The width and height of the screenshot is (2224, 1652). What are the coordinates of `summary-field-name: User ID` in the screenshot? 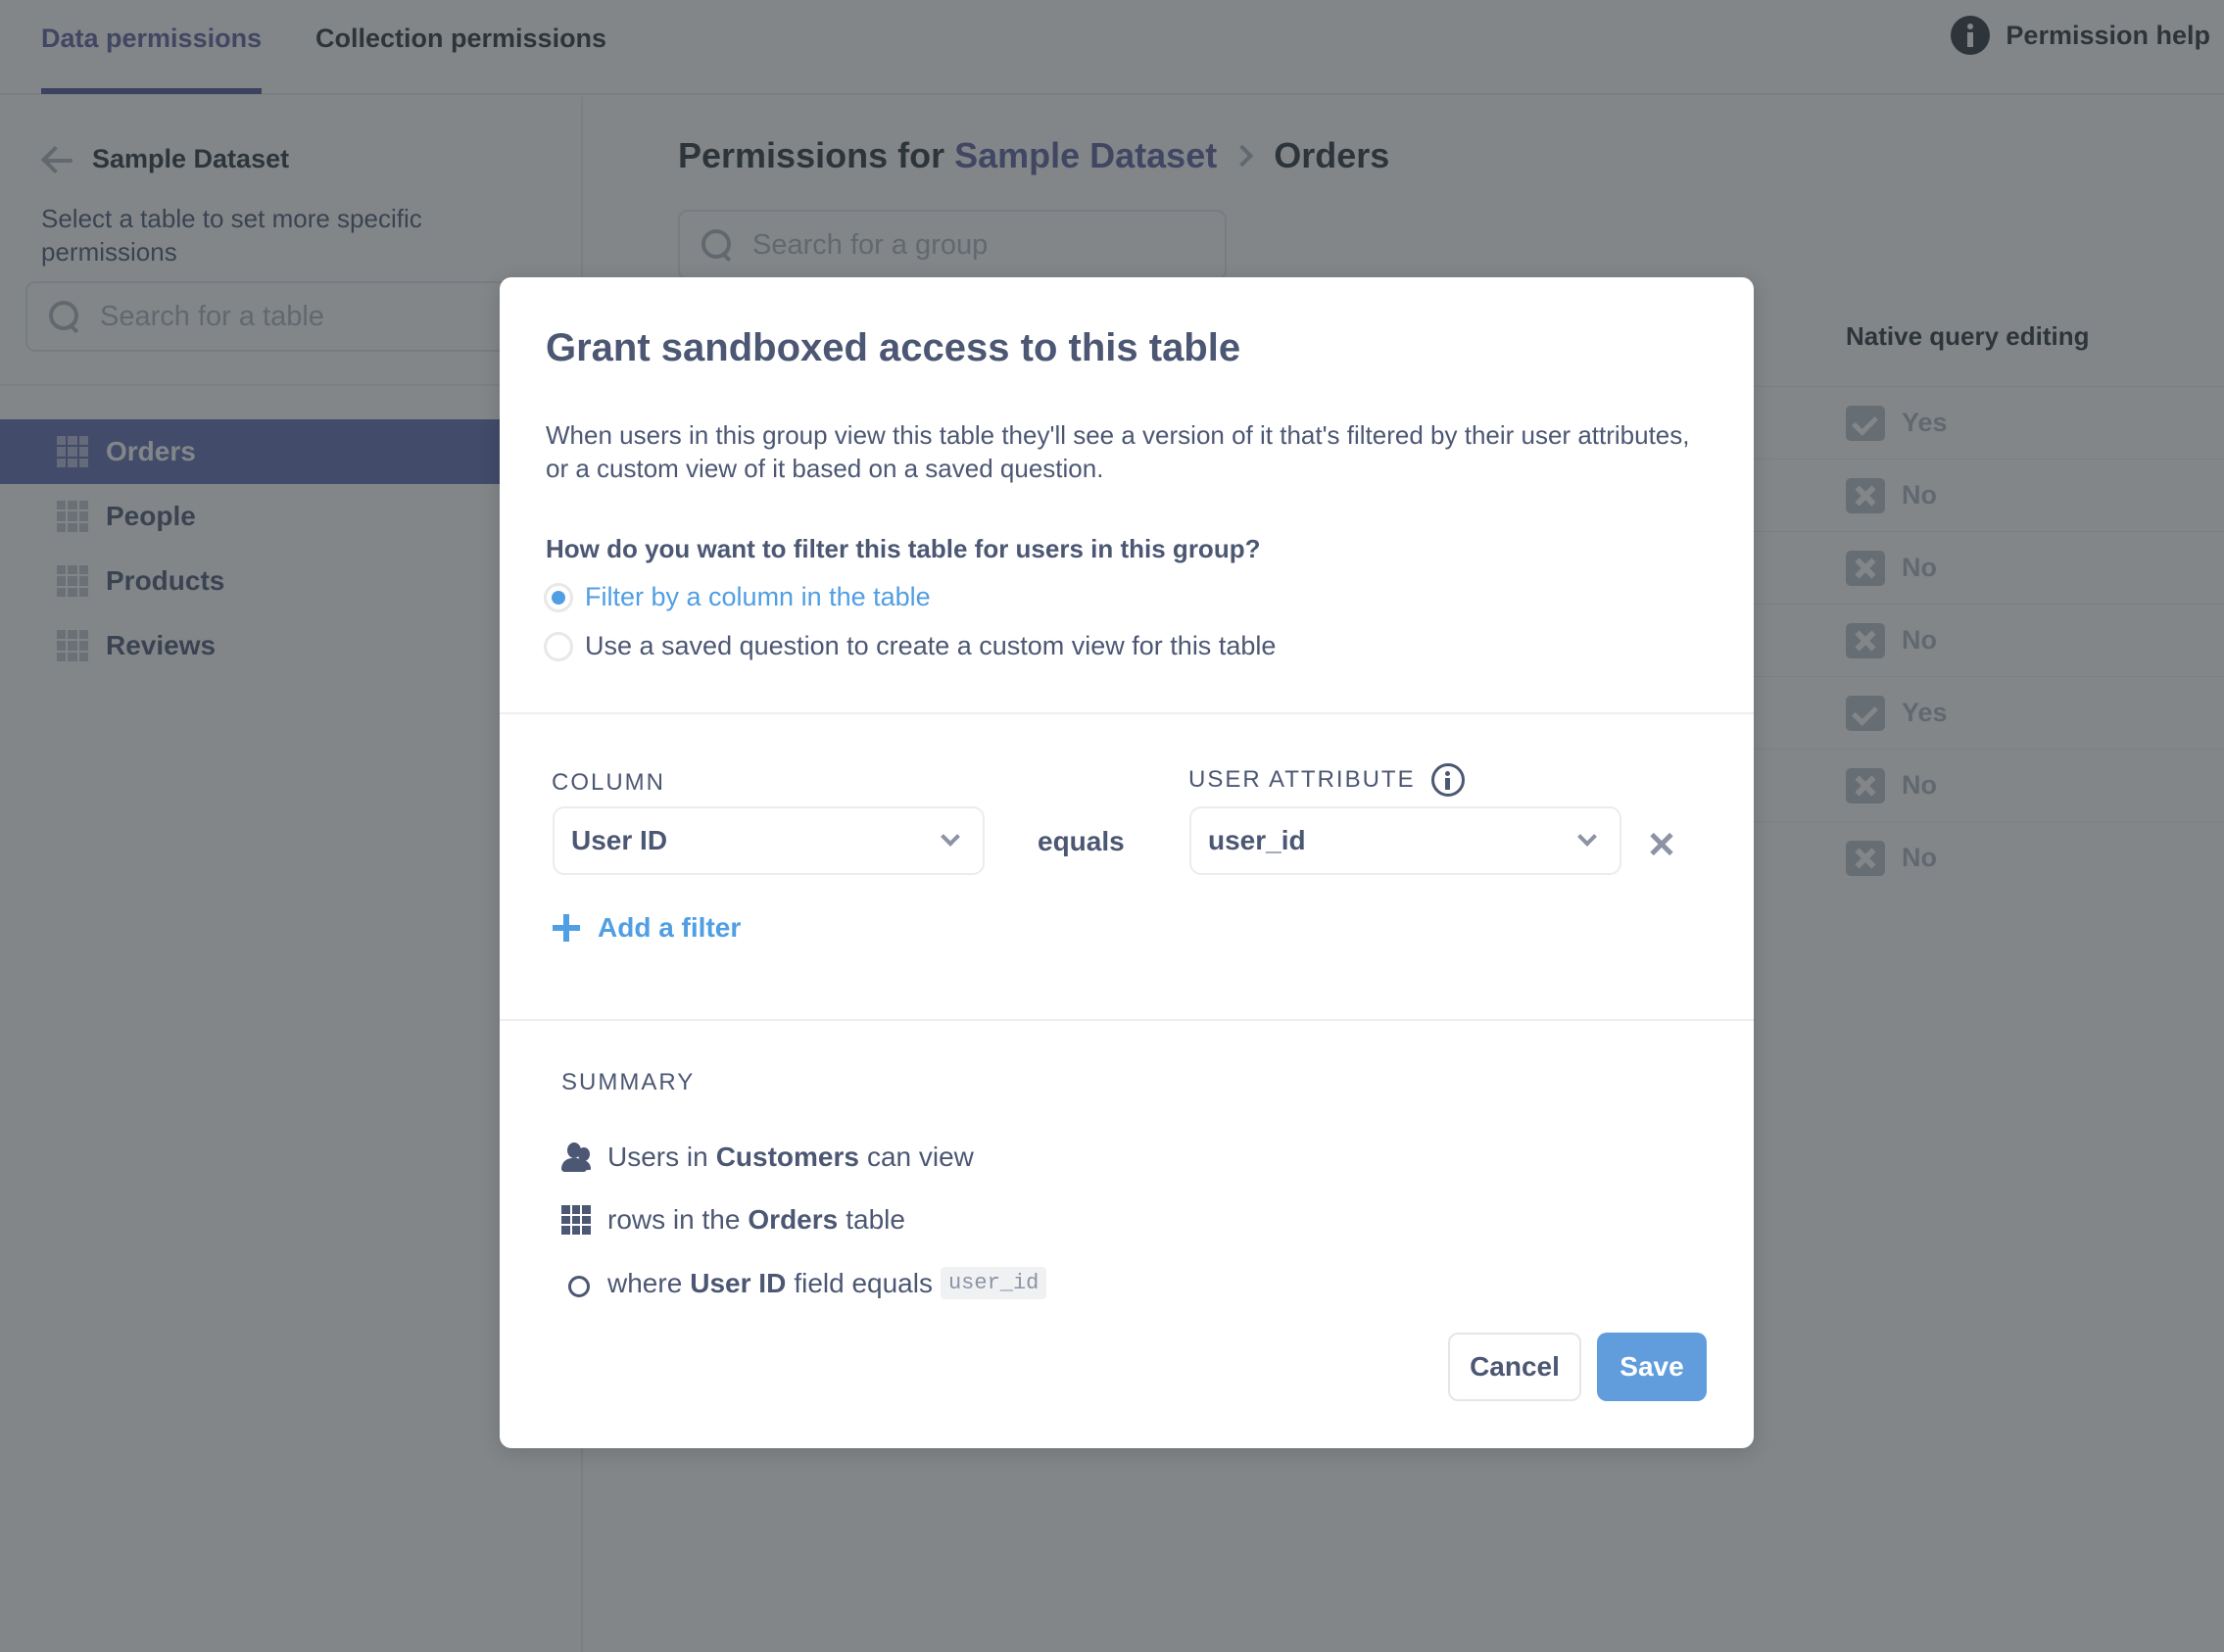 It's located at (738, 1282).